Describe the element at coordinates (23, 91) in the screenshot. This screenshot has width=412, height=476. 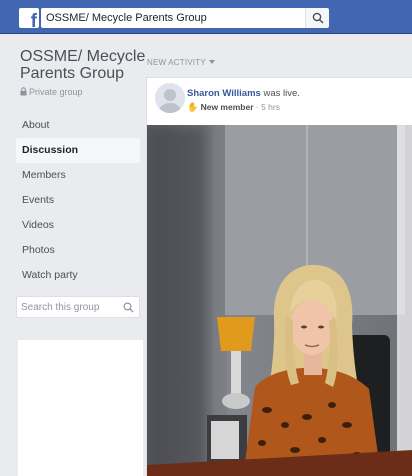
I see `lock-icon` at that location.